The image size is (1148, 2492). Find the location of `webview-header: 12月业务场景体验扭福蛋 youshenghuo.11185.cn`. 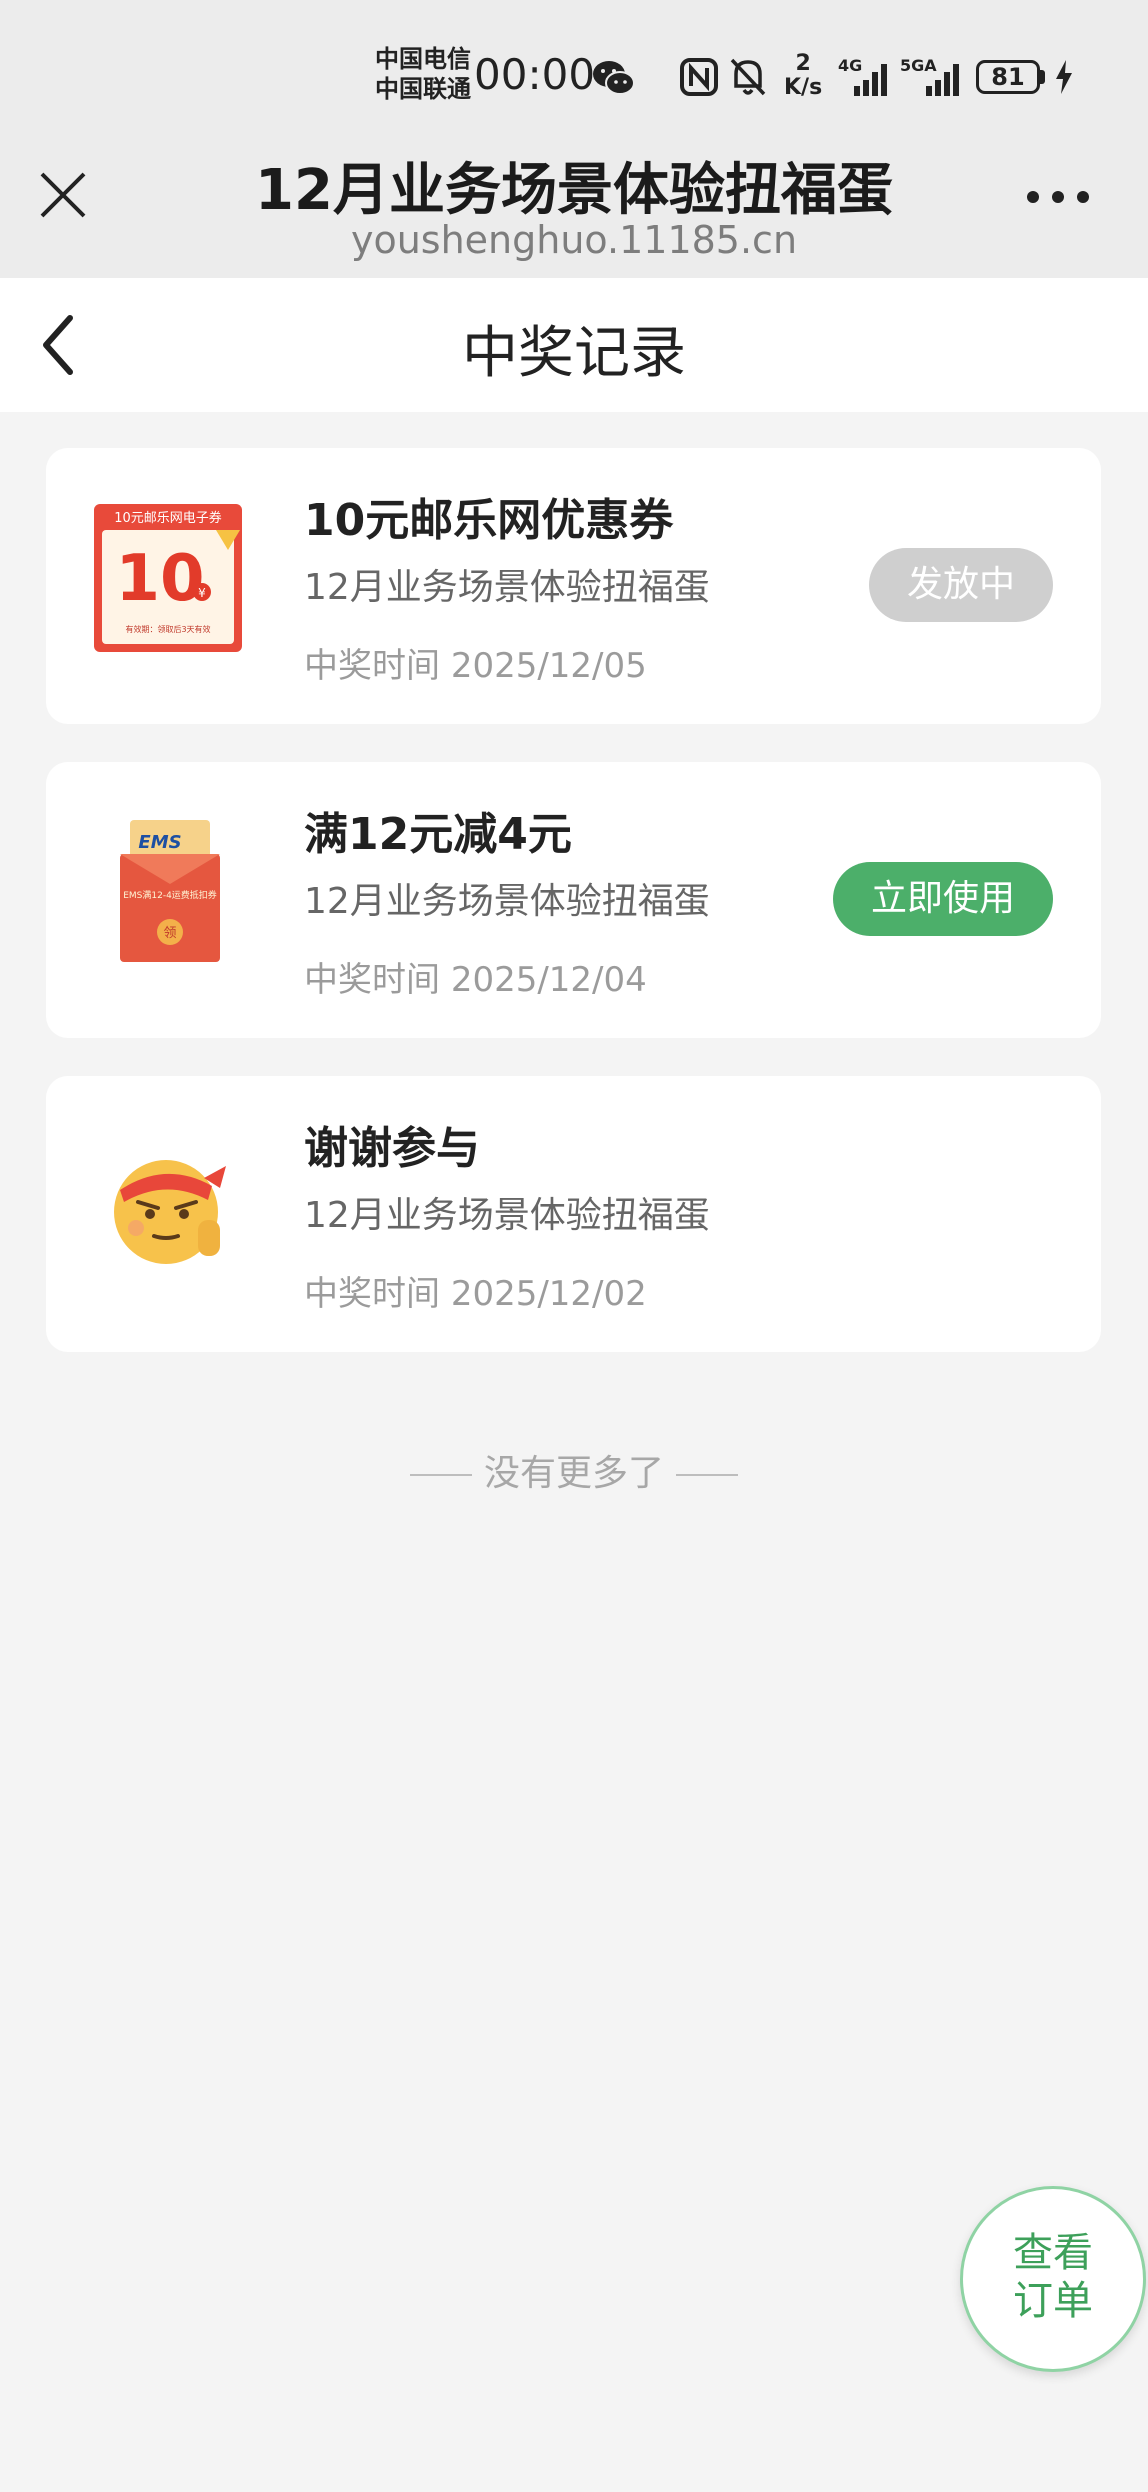

webview-header: 12月业务场景体验扭福蛋 youshenghuo.11185.cn is located at coordinates (574, 204).